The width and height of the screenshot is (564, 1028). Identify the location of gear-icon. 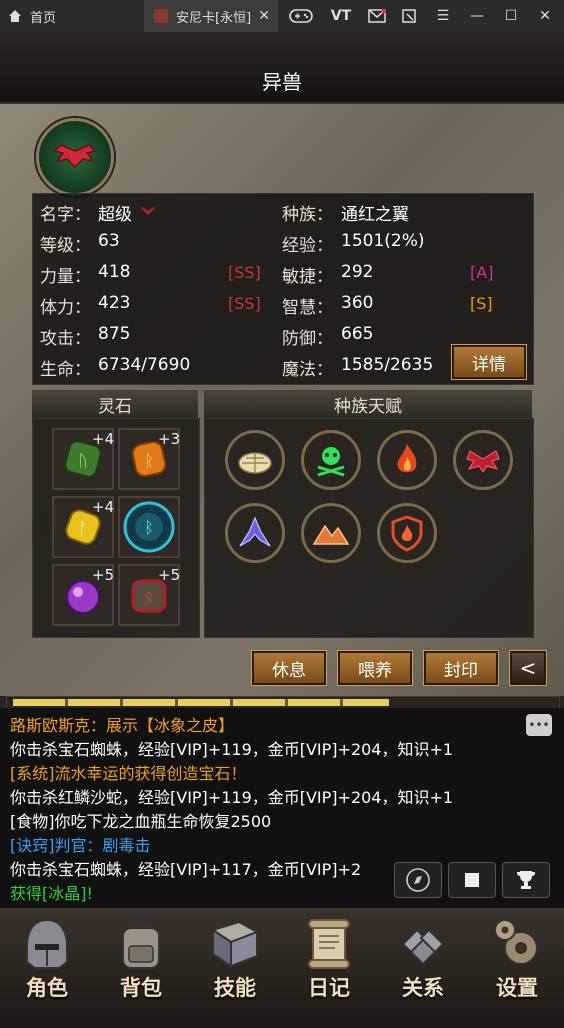
(516, 942).